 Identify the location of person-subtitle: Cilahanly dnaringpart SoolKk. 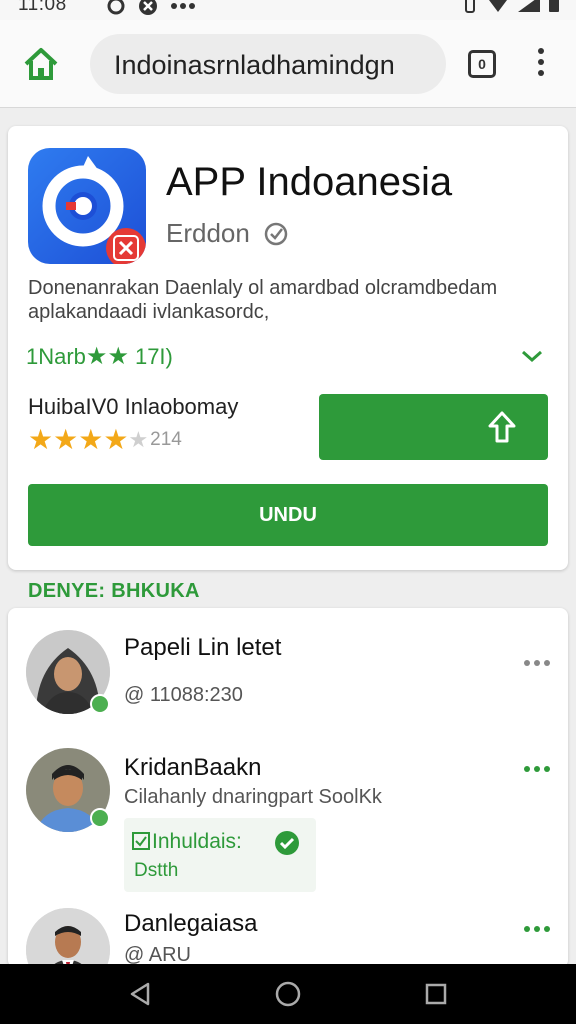
(253, 797).